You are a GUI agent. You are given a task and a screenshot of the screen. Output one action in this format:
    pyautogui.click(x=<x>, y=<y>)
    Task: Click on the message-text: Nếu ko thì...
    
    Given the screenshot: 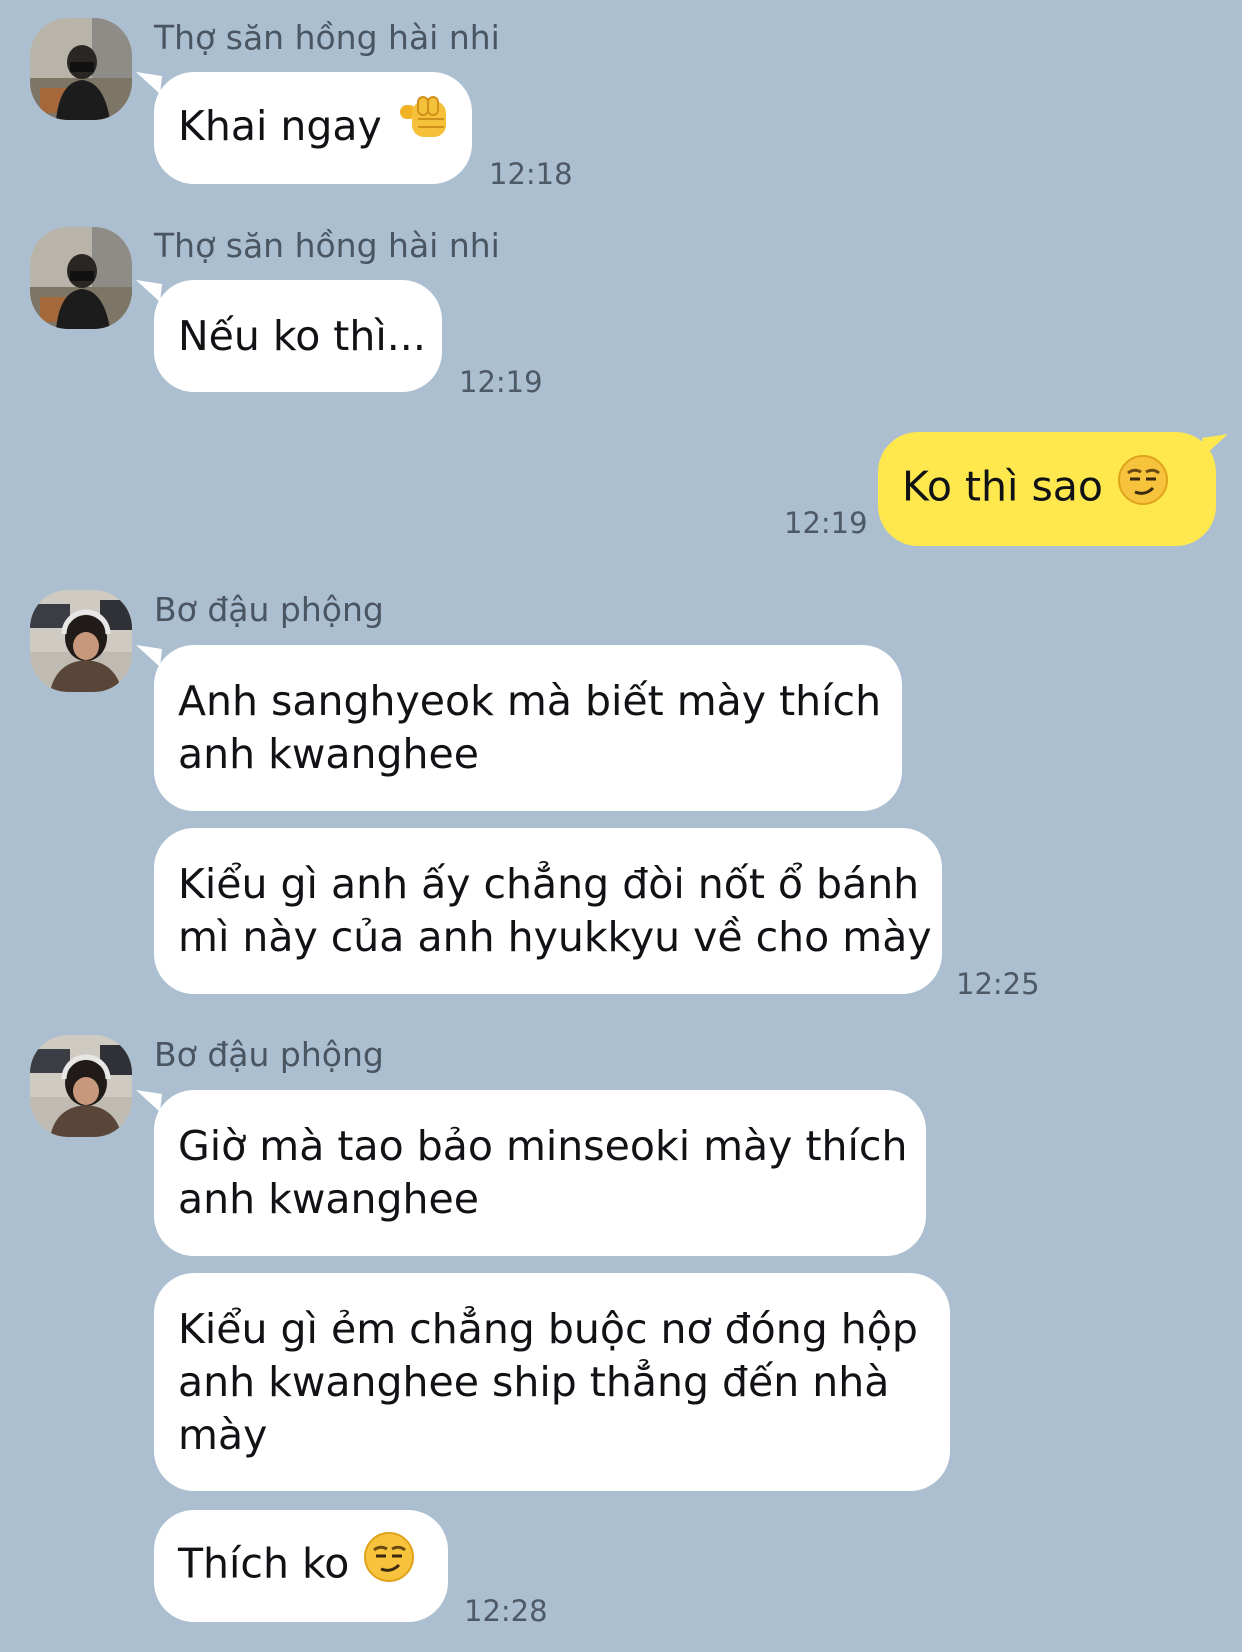 What is the action you would take?
    pyautogui.click(x=302, y=335)
    